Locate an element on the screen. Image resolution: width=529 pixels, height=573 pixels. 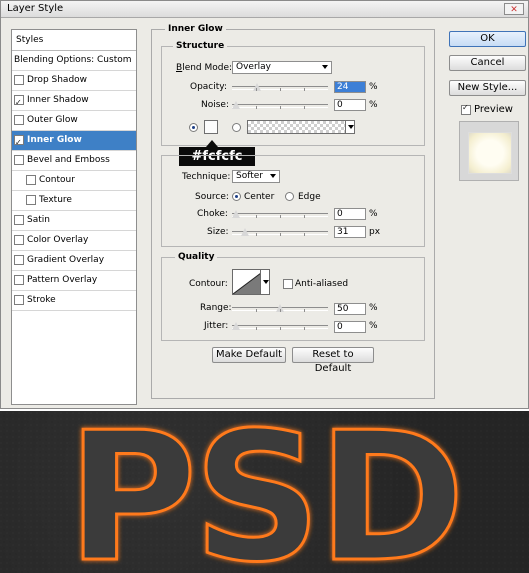
choke-input: 0 is located at coordinates (350, 214).